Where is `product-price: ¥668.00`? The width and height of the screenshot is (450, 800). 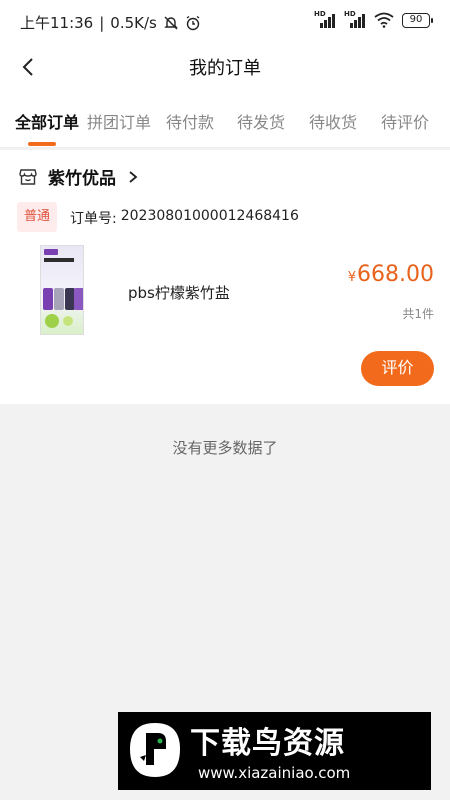 product-price: ¥668.00 is located at coordinates (391, 274).